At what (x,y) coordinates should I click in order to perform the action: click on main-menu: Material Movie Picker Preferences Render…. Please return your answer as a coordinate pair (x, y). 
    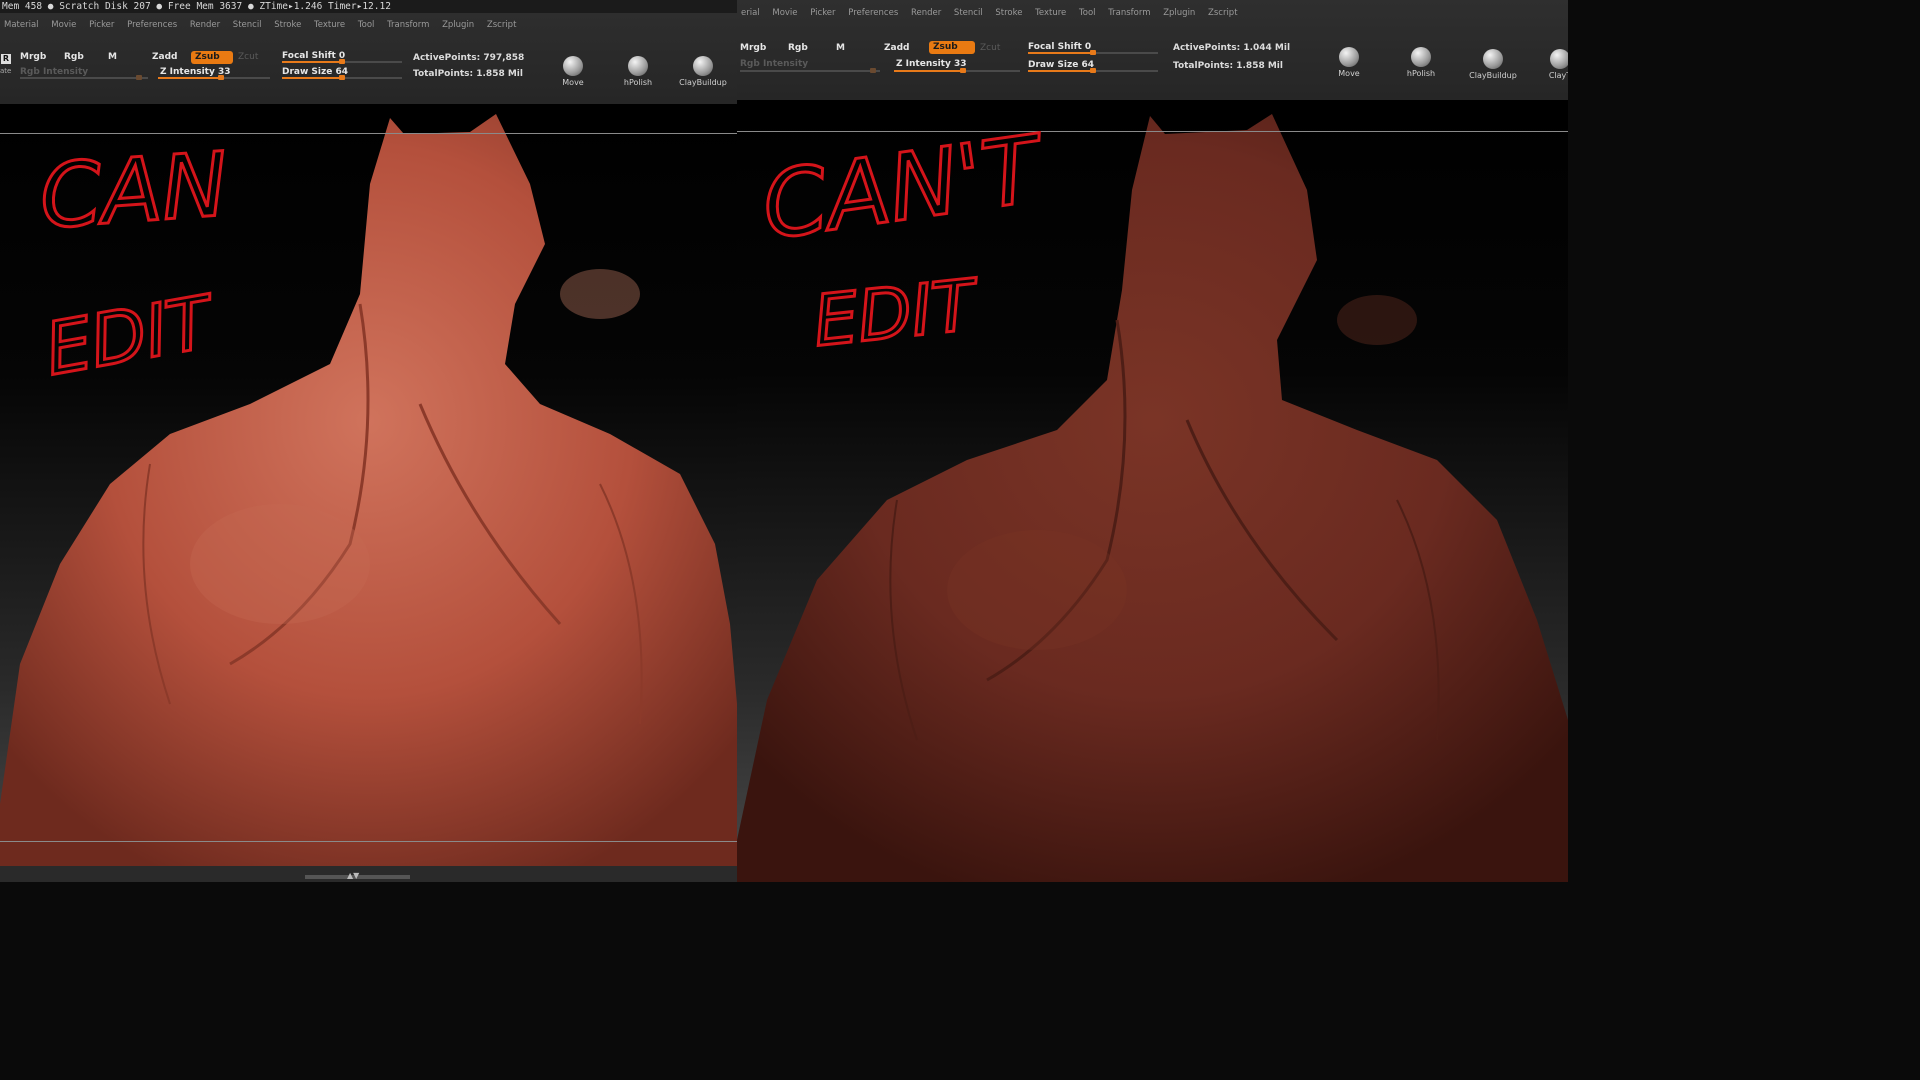
    Looking at the image, I should click on (368, 25).